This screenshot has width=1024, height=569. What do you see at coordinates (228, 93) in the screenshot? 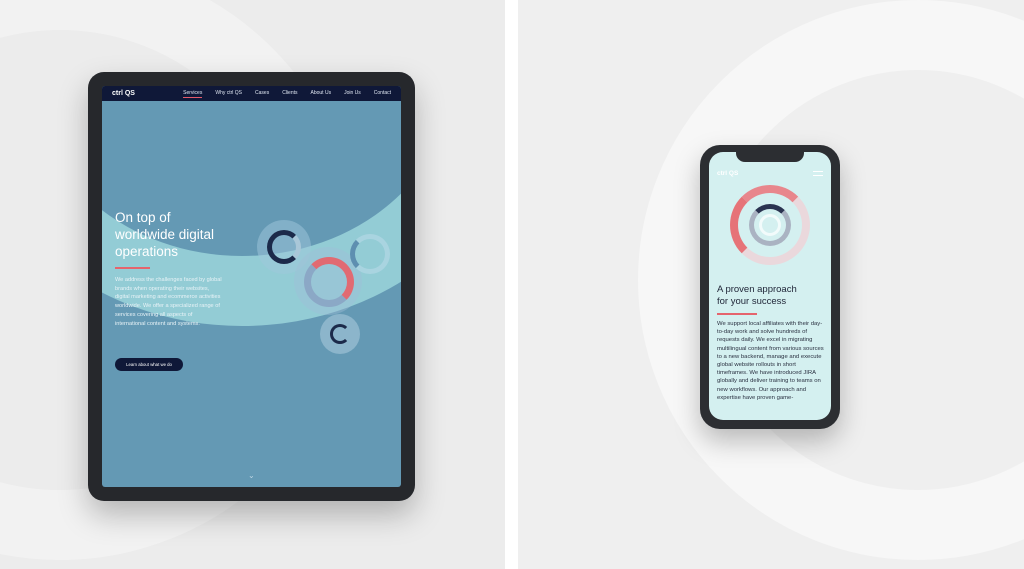
I see `nav-why: Why ctrl QS` at bounding box center [228, 93].